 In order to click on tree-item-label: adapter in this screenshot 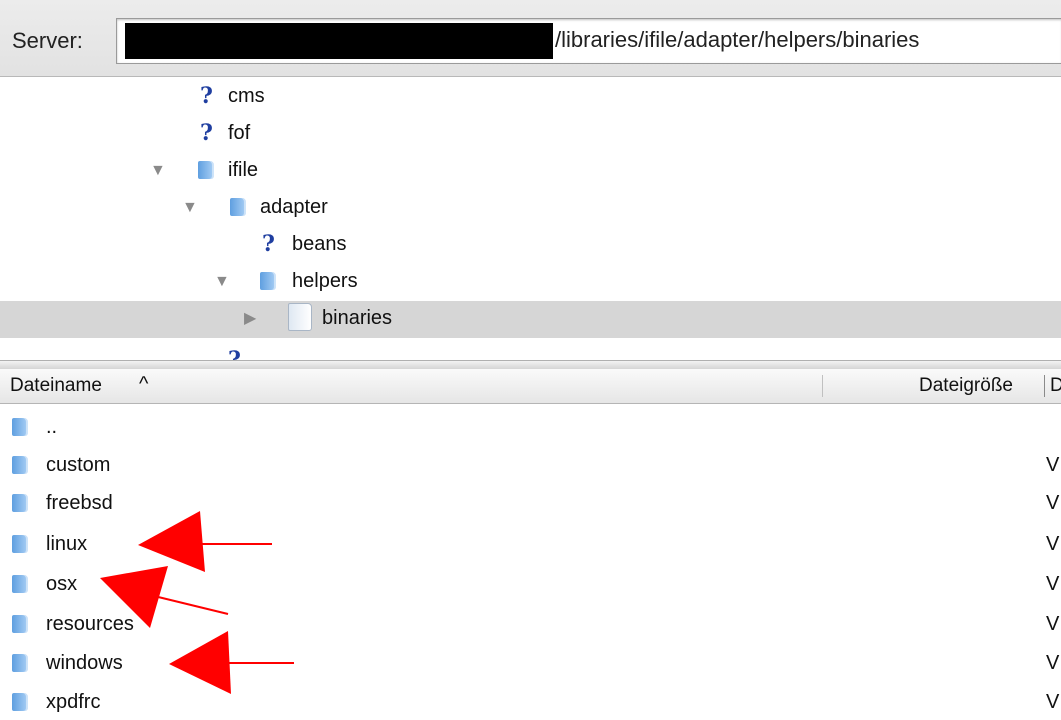, I will do `click(294, 207)`.